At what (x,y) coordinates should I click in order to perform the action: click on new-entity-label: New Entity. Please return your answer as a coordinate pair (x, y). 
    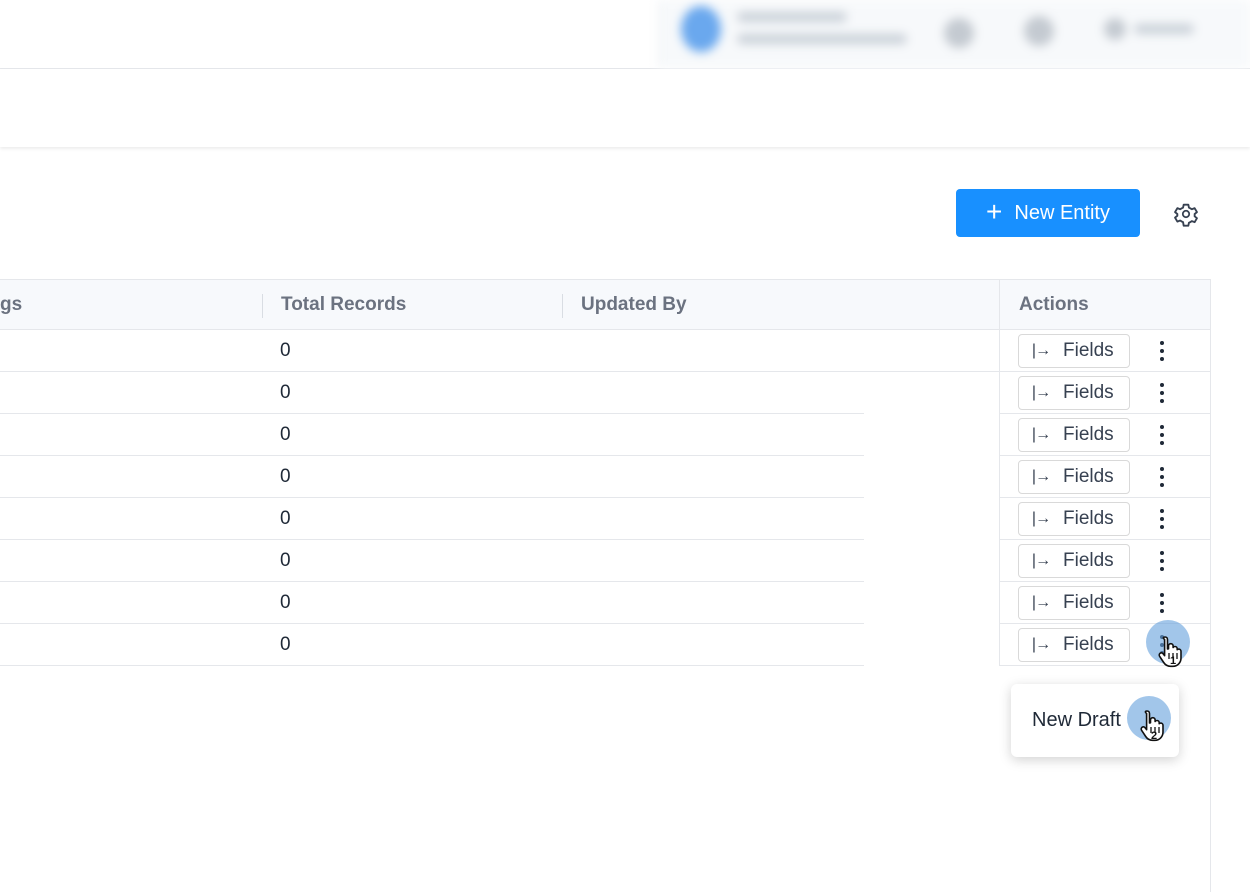
    Looking at the image, I should click on (1062, 212).